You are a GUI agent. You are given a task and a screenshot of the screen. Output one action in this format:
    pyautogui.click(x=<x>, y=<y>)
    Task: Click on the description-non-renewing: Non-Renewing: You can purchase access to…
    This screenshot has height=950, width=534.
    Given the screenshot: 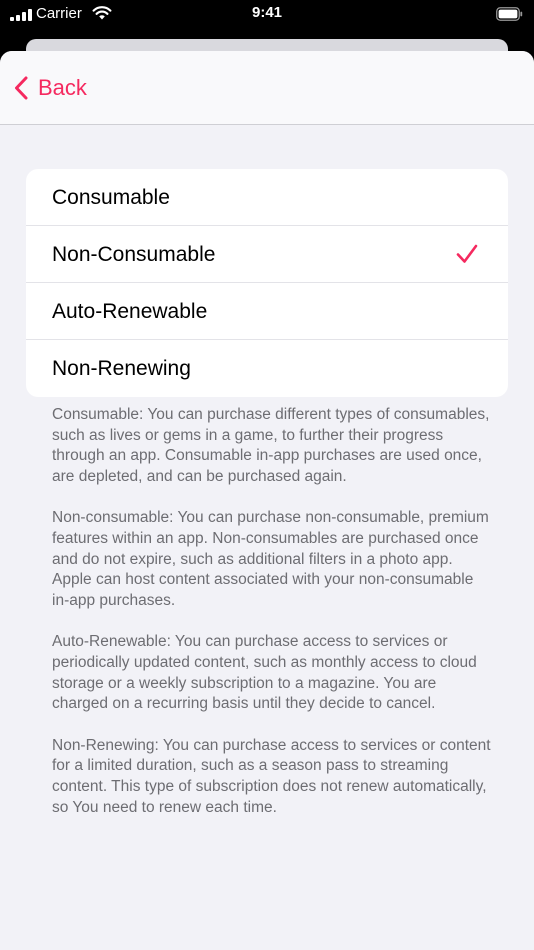 What is the action you would take?
    pyautogui.click(x=271, y=776)
    